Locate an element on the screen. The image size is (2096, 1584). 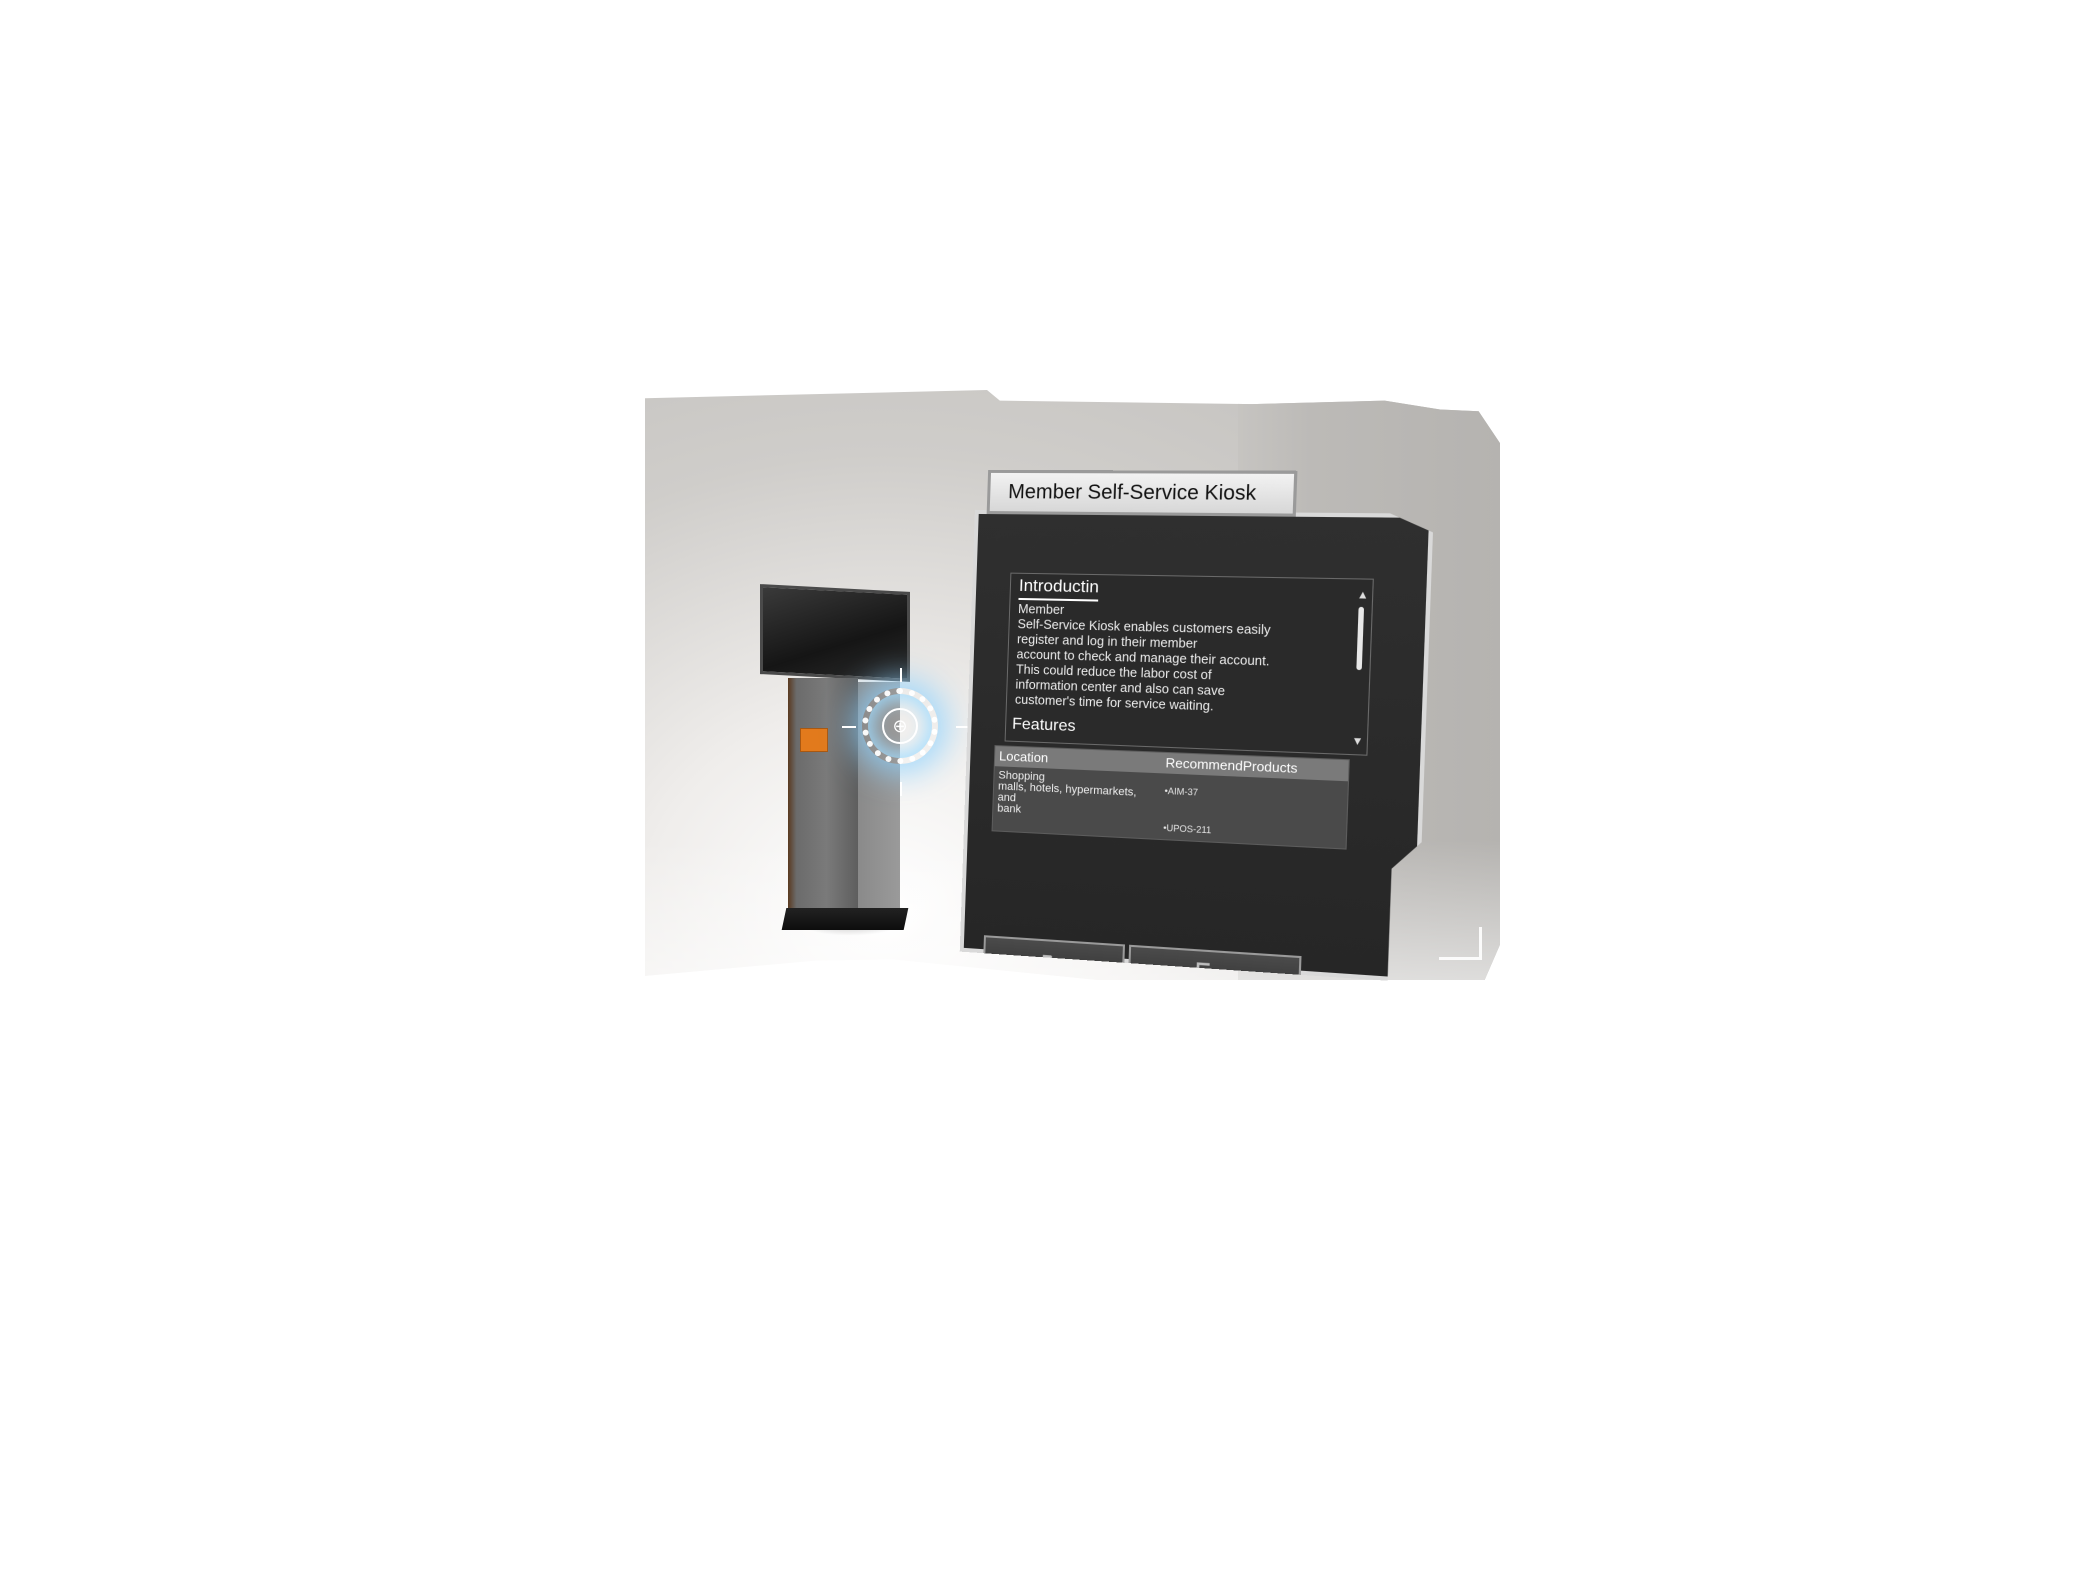
corner-bracket-icon is located at coordinates (1460, 943).